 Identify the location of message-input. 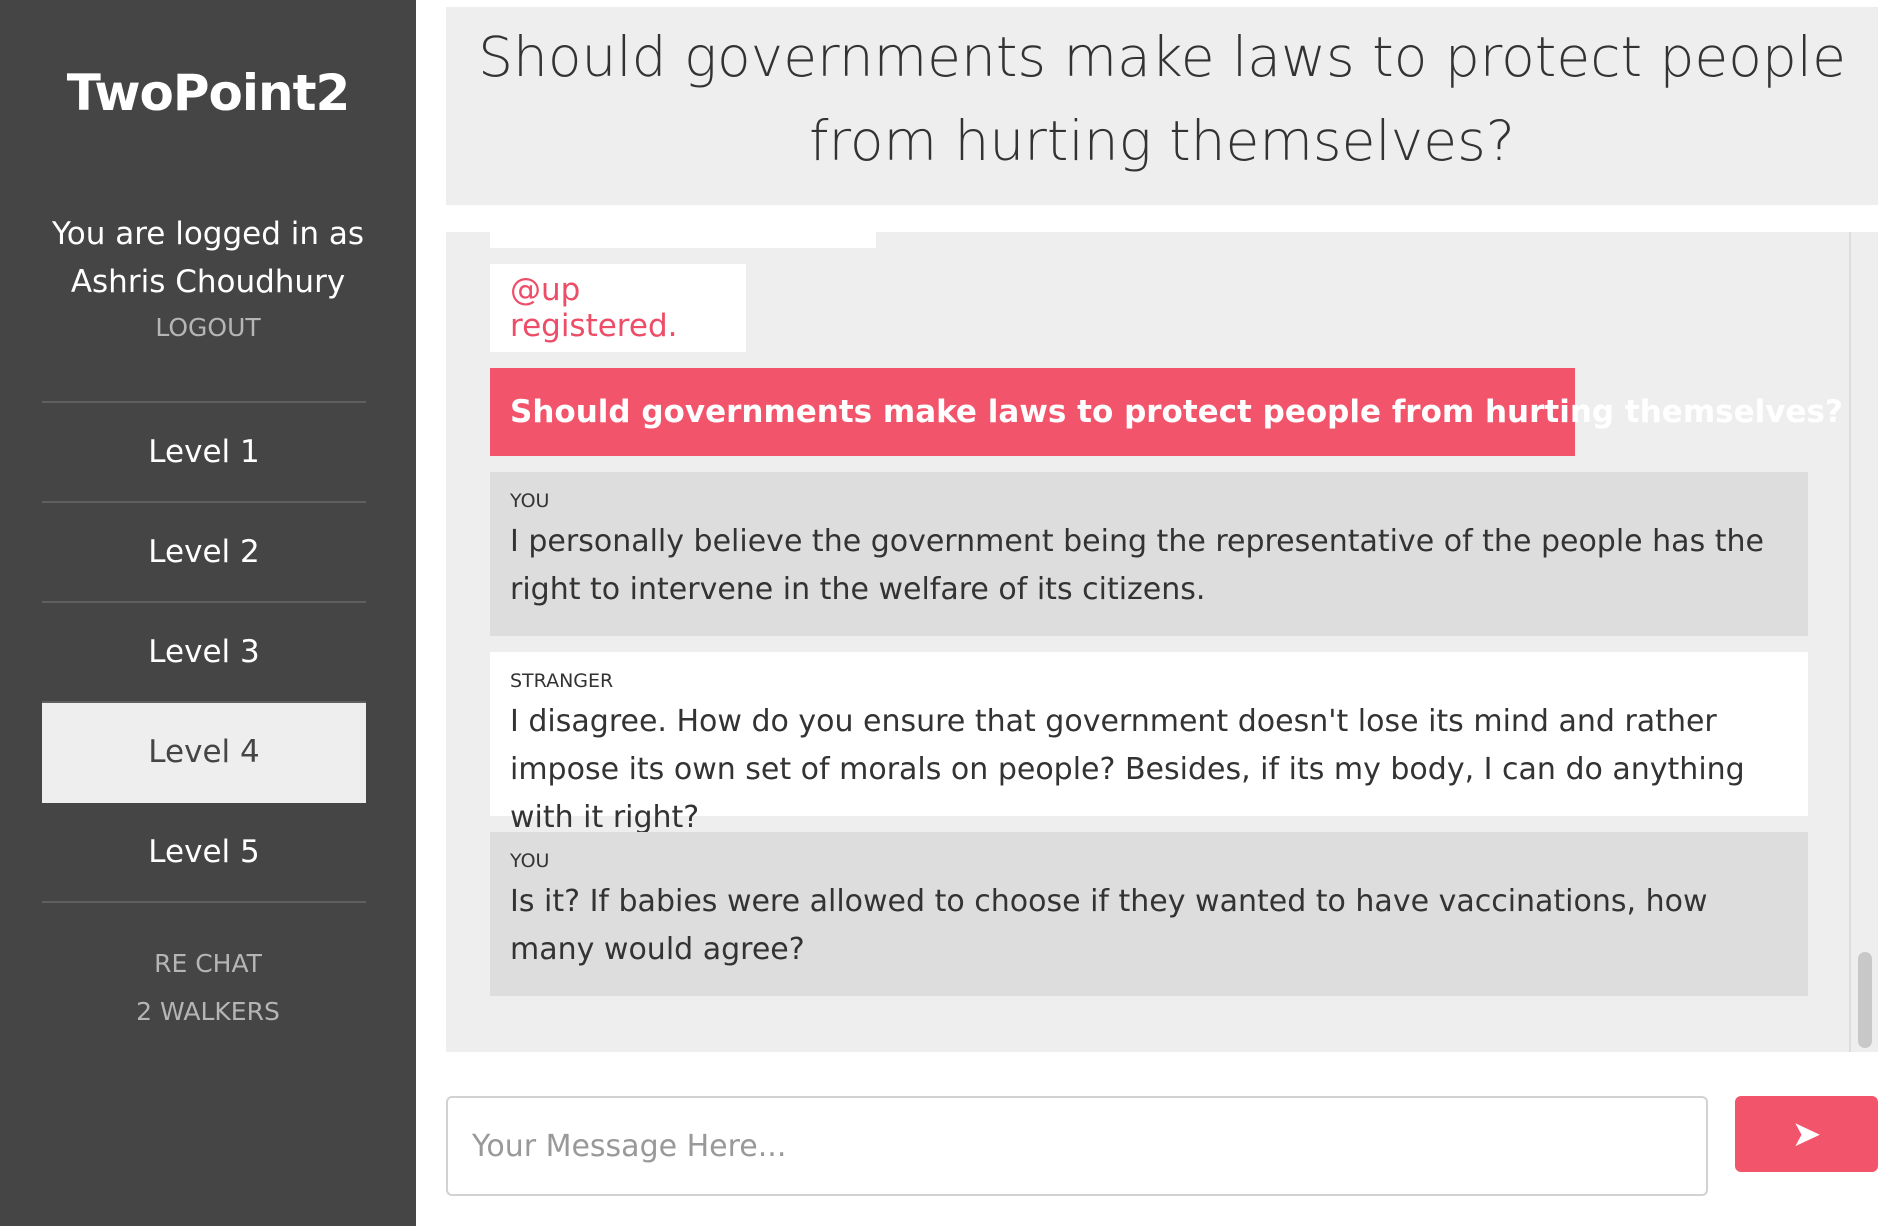
(1077, 1146).